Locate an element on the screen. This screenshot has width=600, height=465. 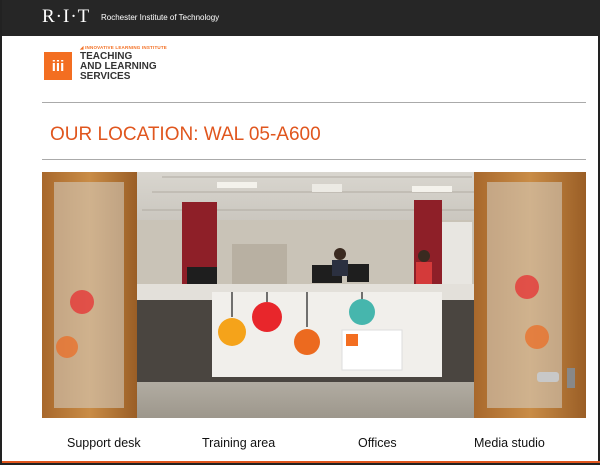
badge-text: iii is located at coordinates (58, 66).